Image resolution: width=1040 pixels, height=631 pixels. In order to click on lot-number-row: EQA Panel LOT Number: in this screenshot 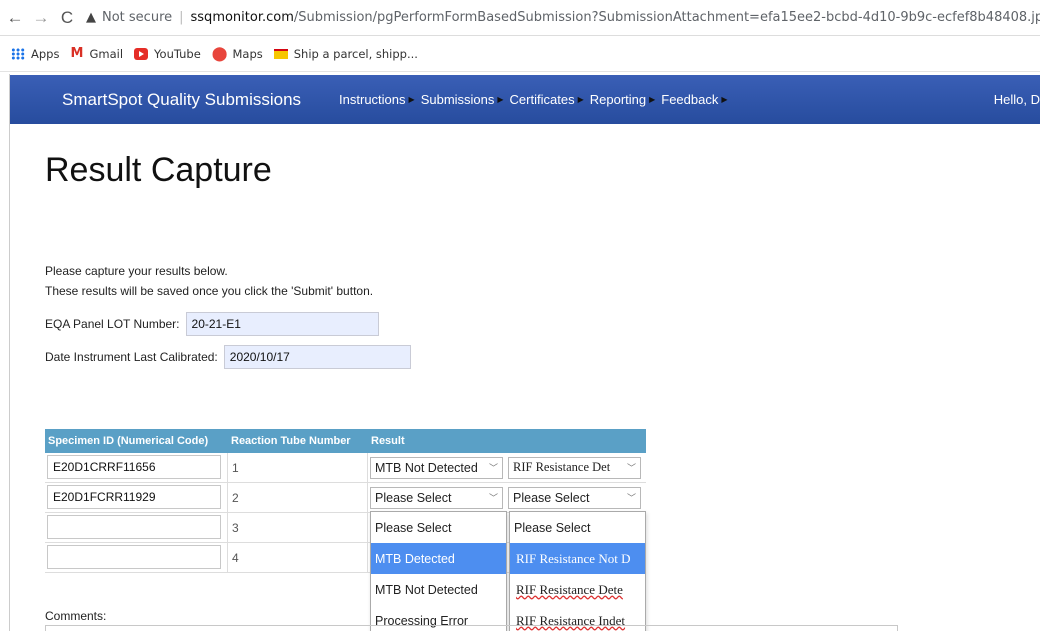, I will do `click(212, 324)`.